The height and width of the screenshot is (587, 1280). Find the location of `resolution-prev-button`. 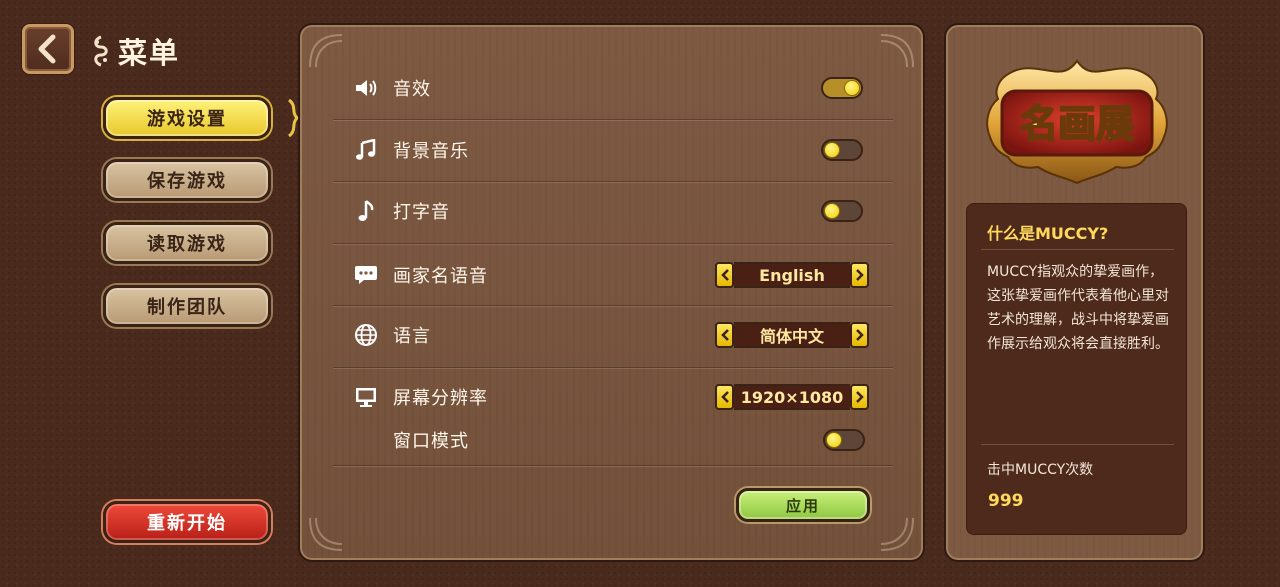

resolution-prev-button is located at coordinates (724, 397).